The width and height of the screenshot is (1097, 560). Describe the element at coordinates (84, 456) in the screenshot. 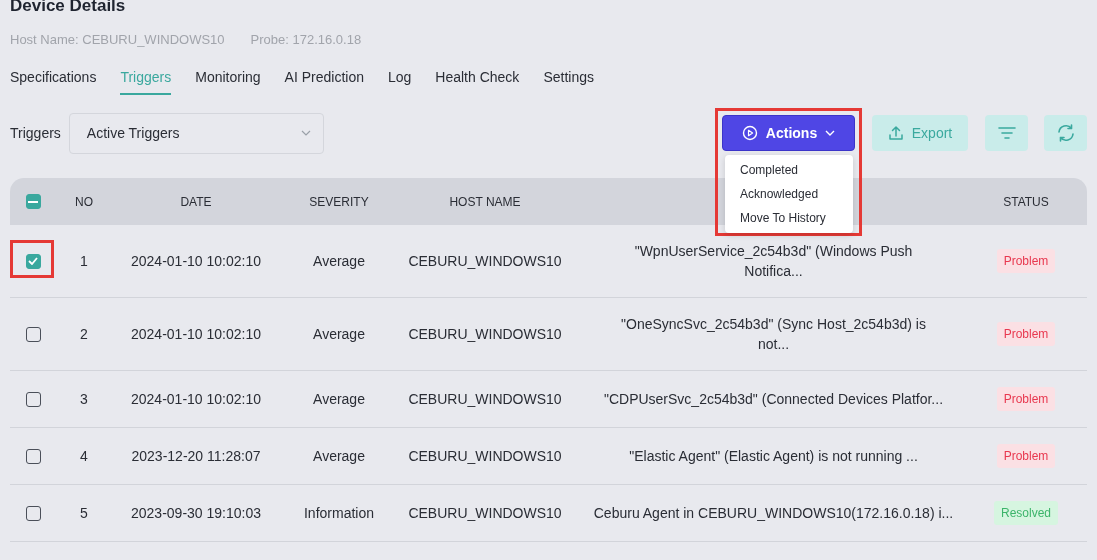

I see `row-number: 4` at that location.